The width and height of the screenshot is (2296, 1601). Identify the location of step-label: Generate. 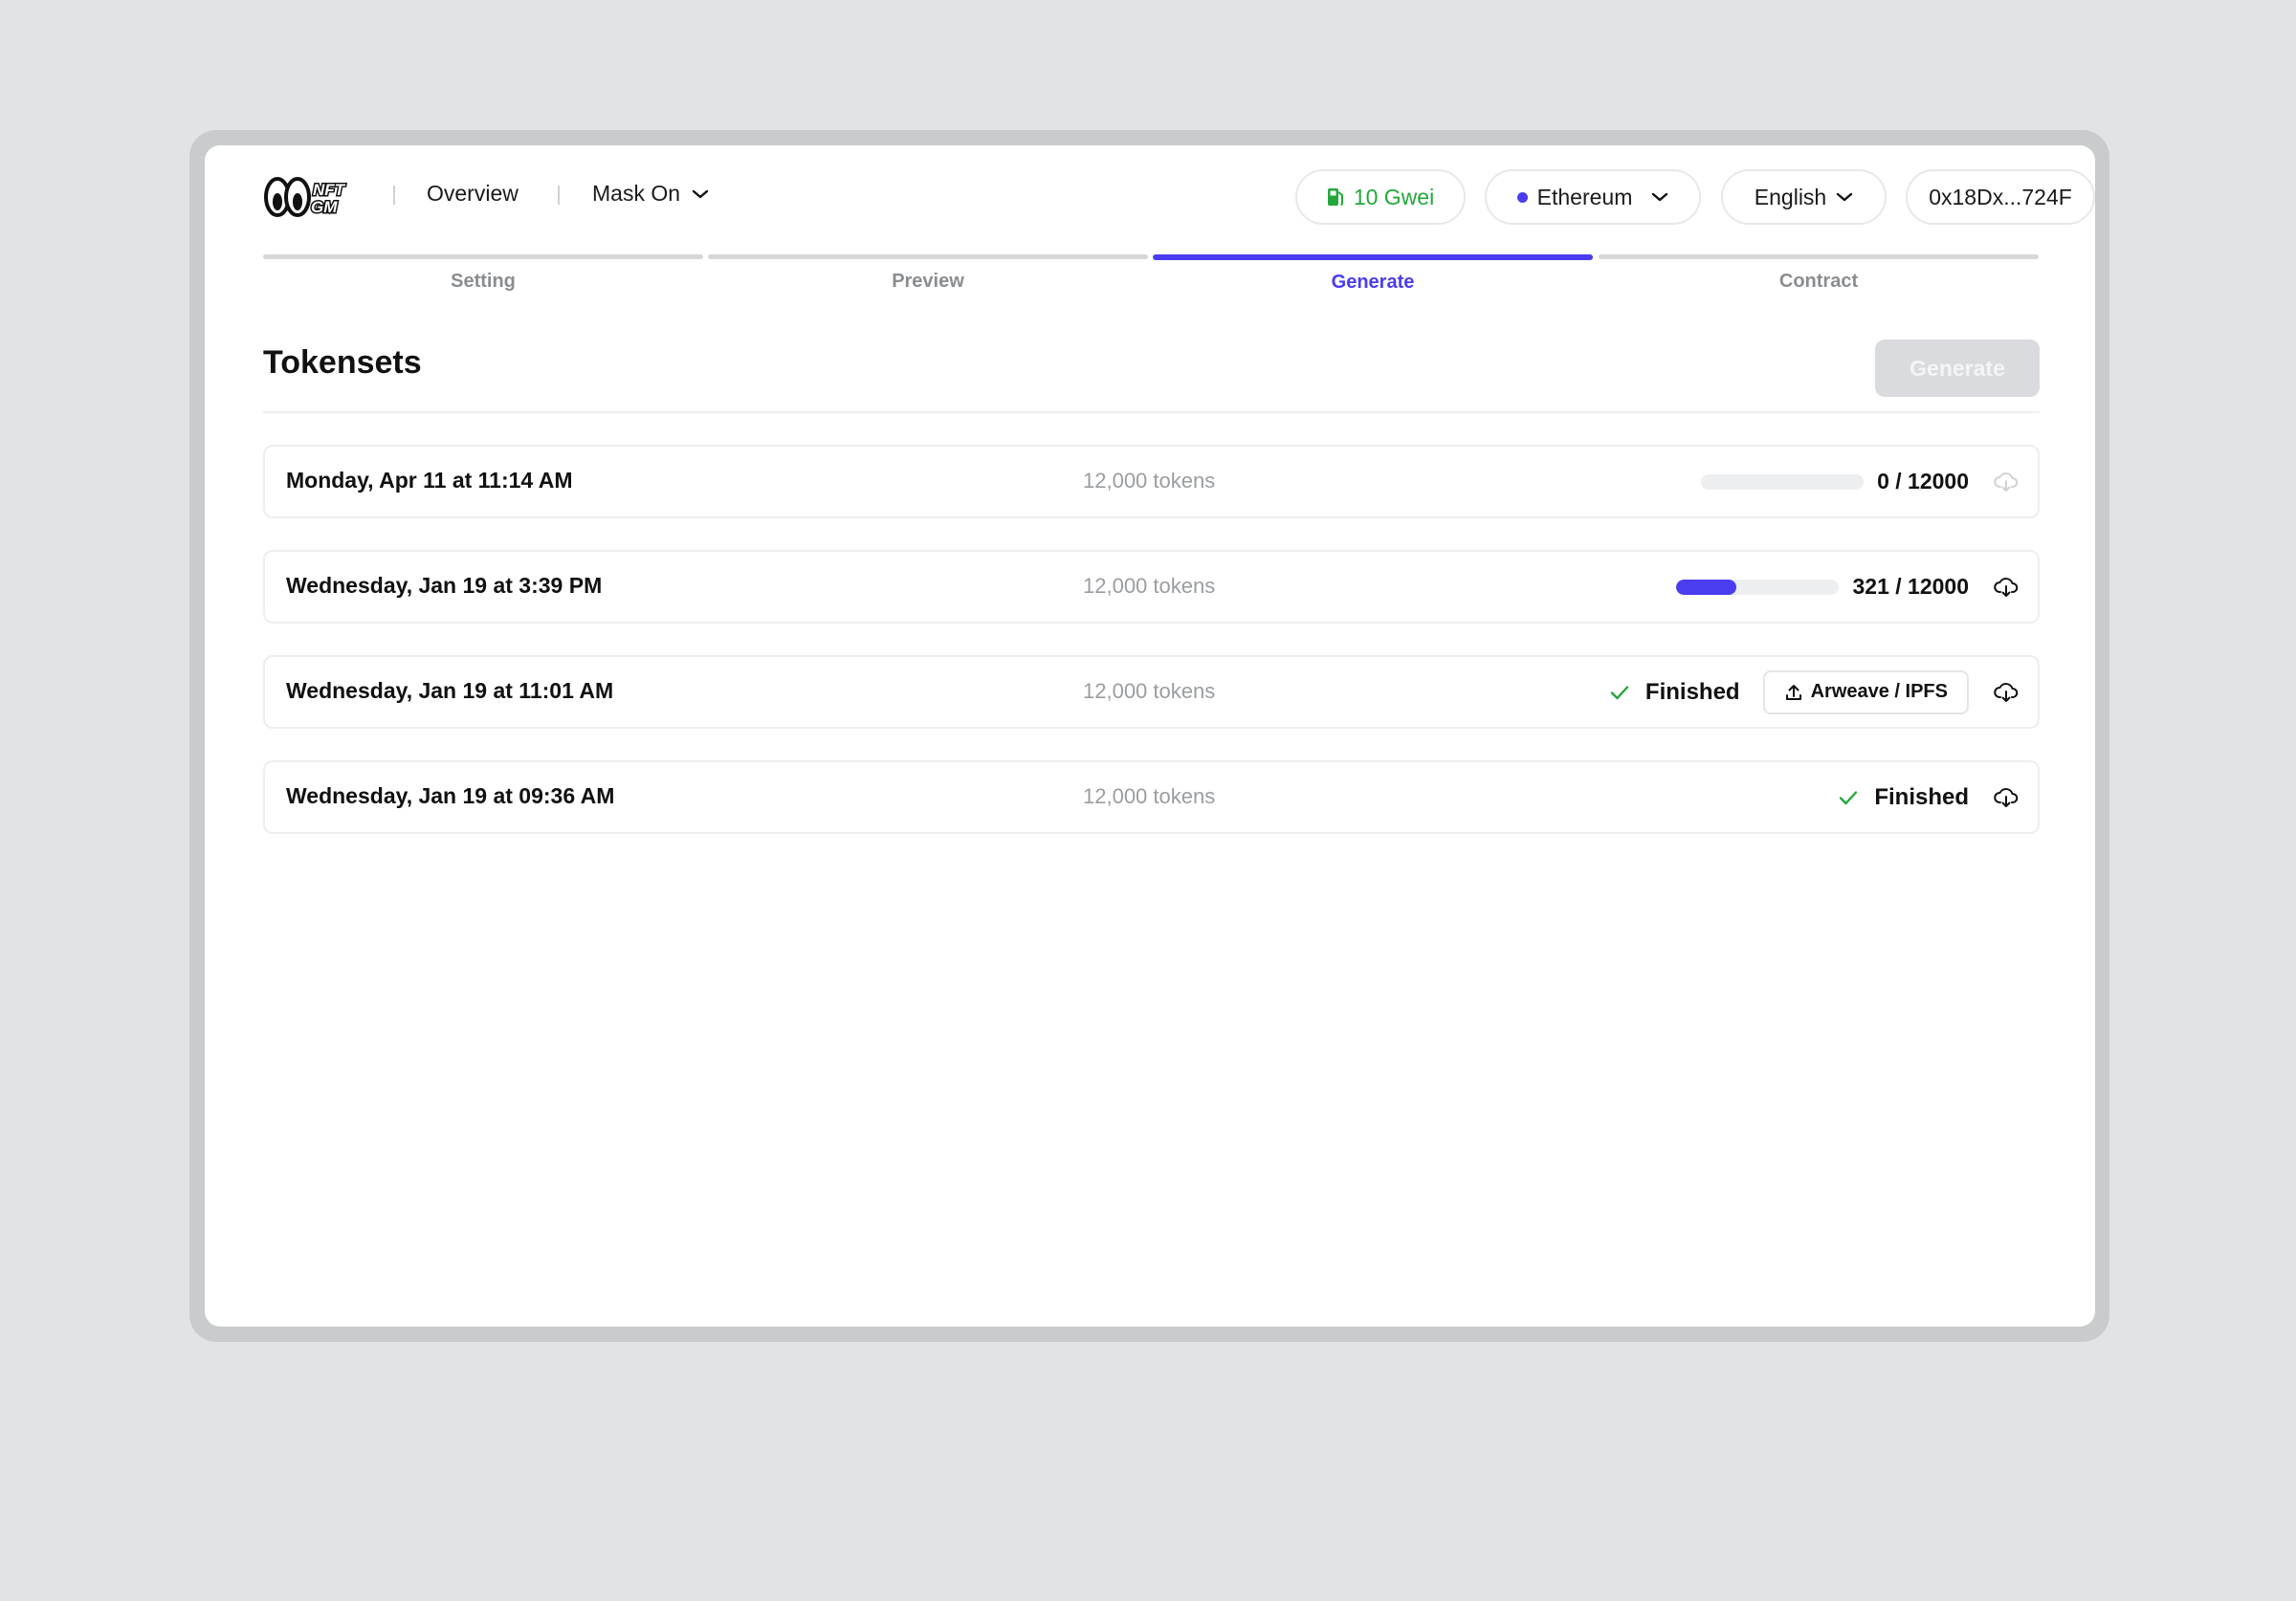
(1373, 283).